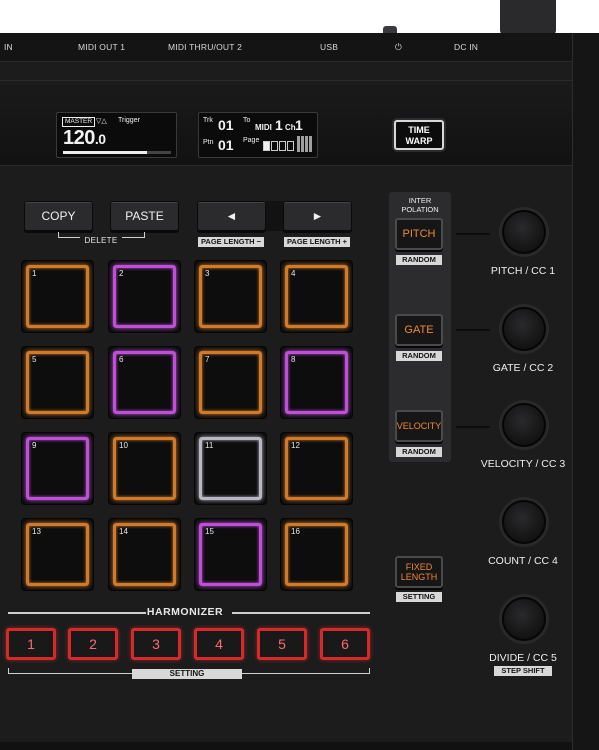 Image resolution: width=599 pixels, height=750 pixels. What do you see at coordinates (317, 242) in the screenshot?
I see `page-length-plus-label: PAGE LENGTH +` at bounding box center [317, 242].